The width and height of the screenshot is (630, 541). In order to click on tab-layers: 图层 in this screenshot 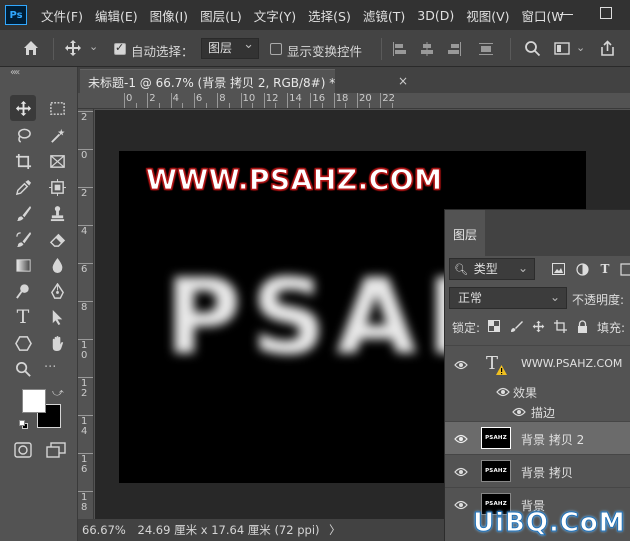, I will do `click(465, 233)`.